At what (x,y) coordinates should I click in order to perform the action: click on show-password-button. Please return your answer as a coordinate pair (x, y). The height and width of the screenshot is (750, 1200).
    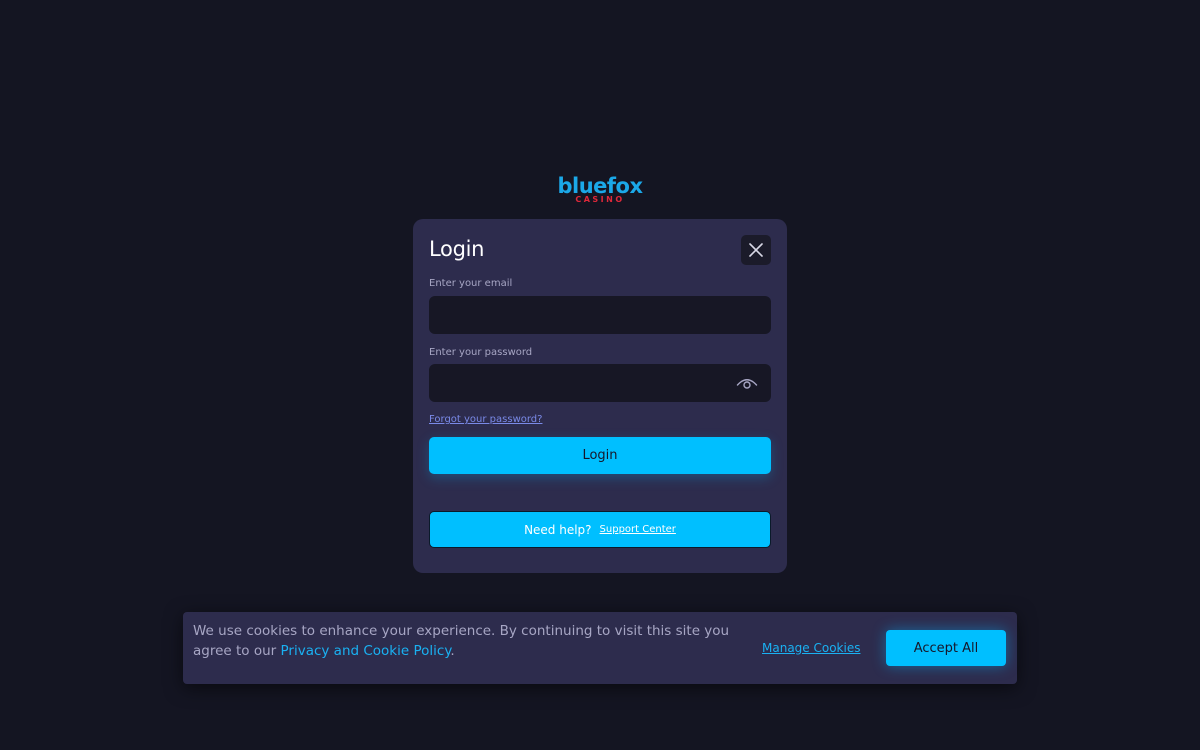
    Looking at the image, I should click on (747, 383).